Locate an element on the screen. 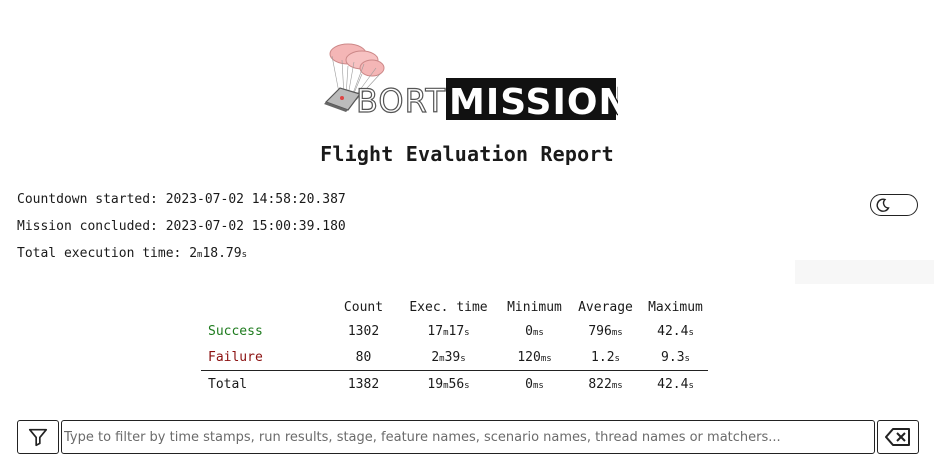 The width and height of the screenshot is (934, 468). abort-mission-logo: BORT MISSION is located at coordinates (474, 81).